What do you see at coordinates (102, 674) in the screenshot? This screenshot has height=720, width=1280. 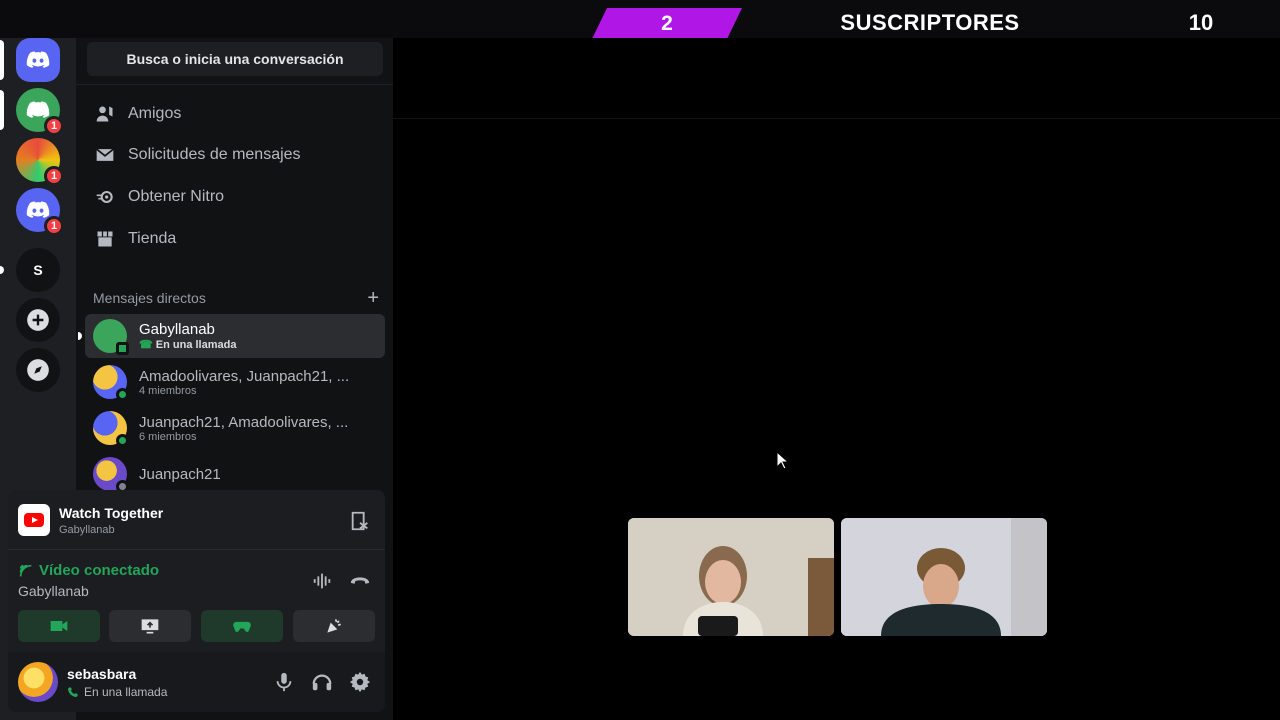 I see `user-name: sebasbara` at bounding box center [102, 674].